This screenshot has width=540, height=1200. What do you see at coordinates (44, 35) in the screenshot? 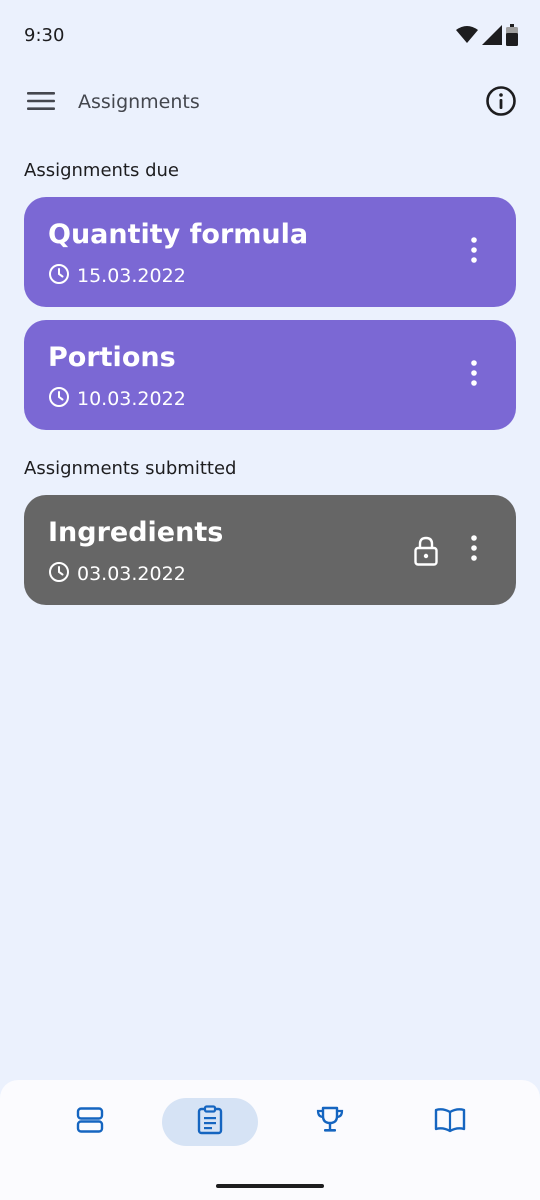
I see `status-time: 9:30` at bounding box center [44, 35].